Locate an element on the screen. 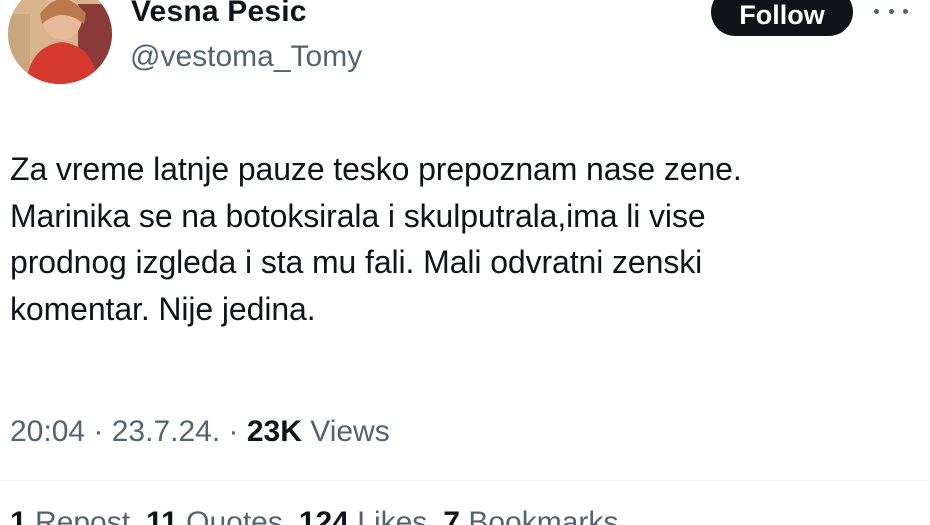  bookmarks-count: 7 is located at coordinates (451, 515).